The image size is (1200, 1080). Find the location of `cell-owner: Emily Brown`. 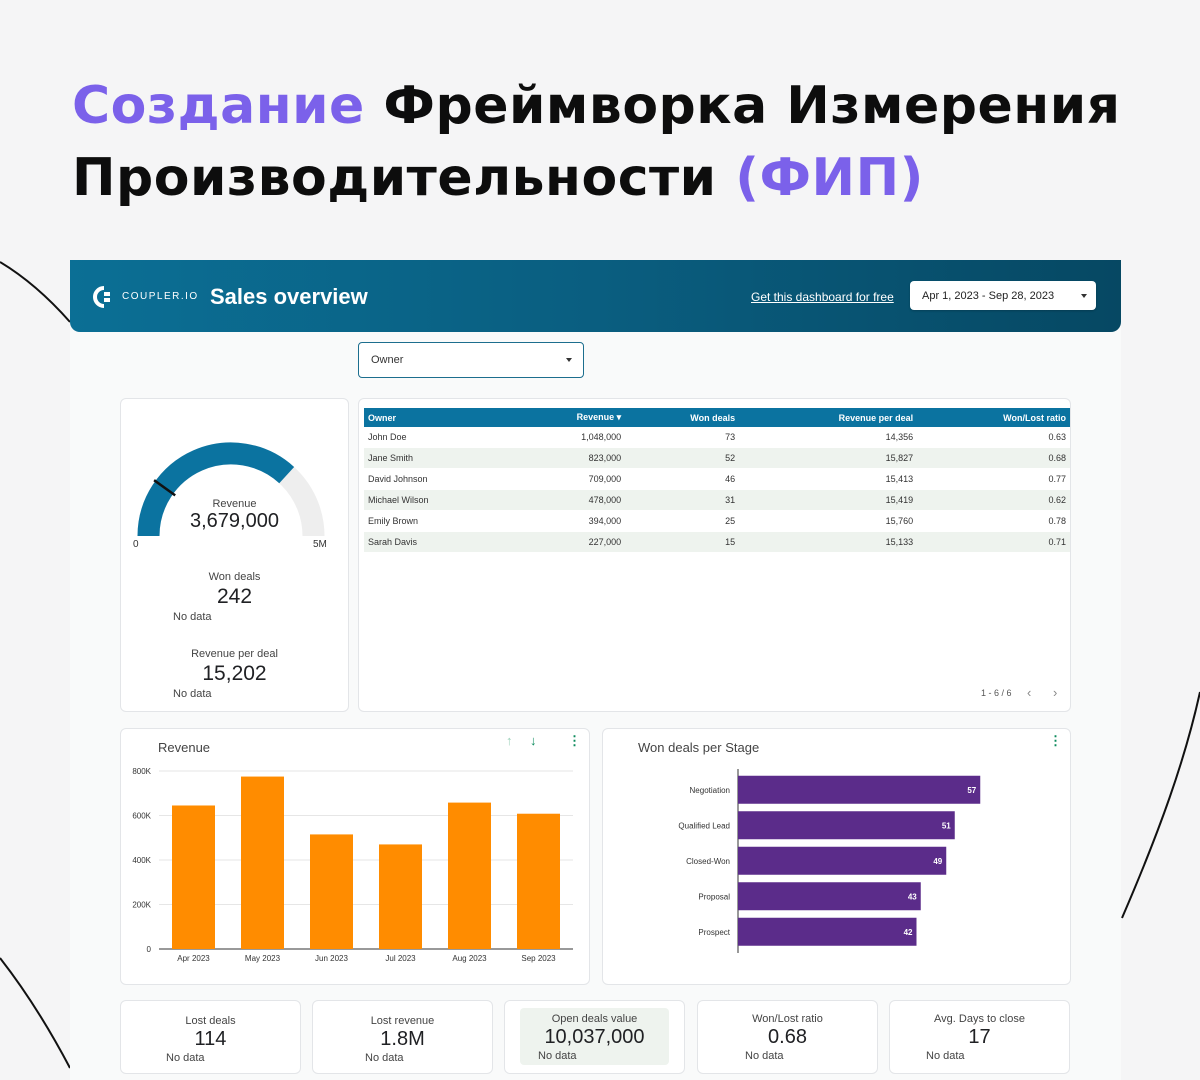

cell-owner: Emily Brown is located at coordinates (438, 521).